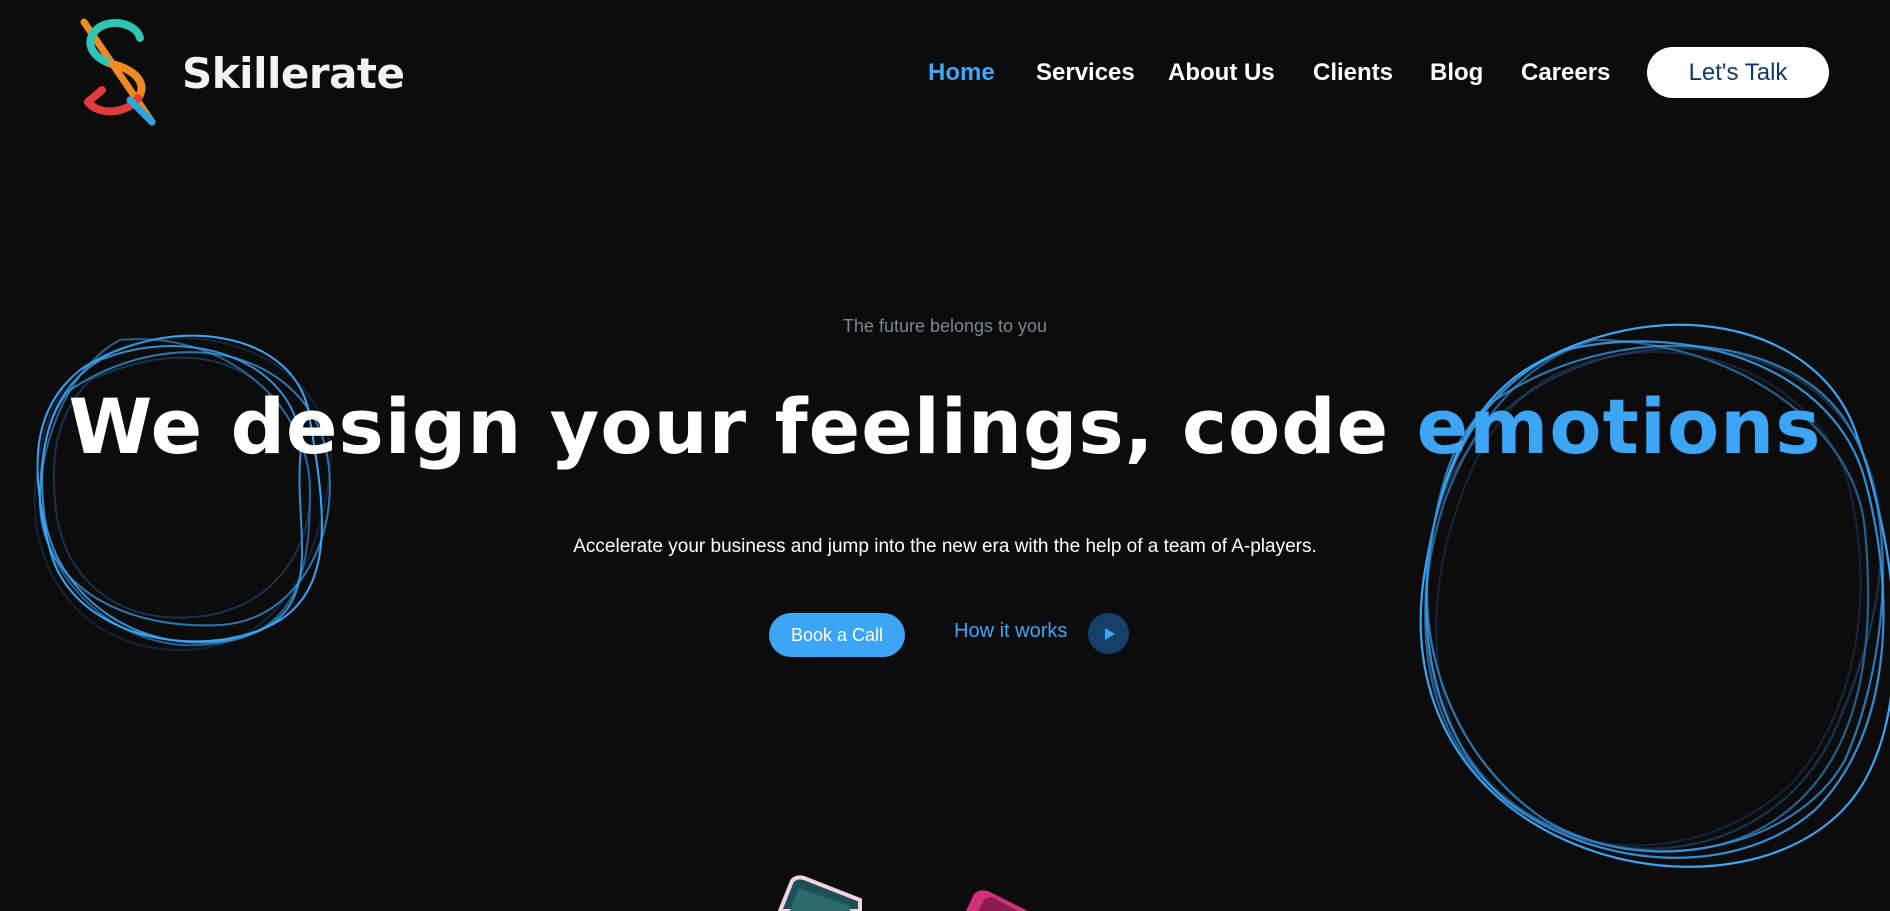  Describe the element at coordinates (1010, 631) in the screenshot. I see `how-it-works-link: How it works` at that location.